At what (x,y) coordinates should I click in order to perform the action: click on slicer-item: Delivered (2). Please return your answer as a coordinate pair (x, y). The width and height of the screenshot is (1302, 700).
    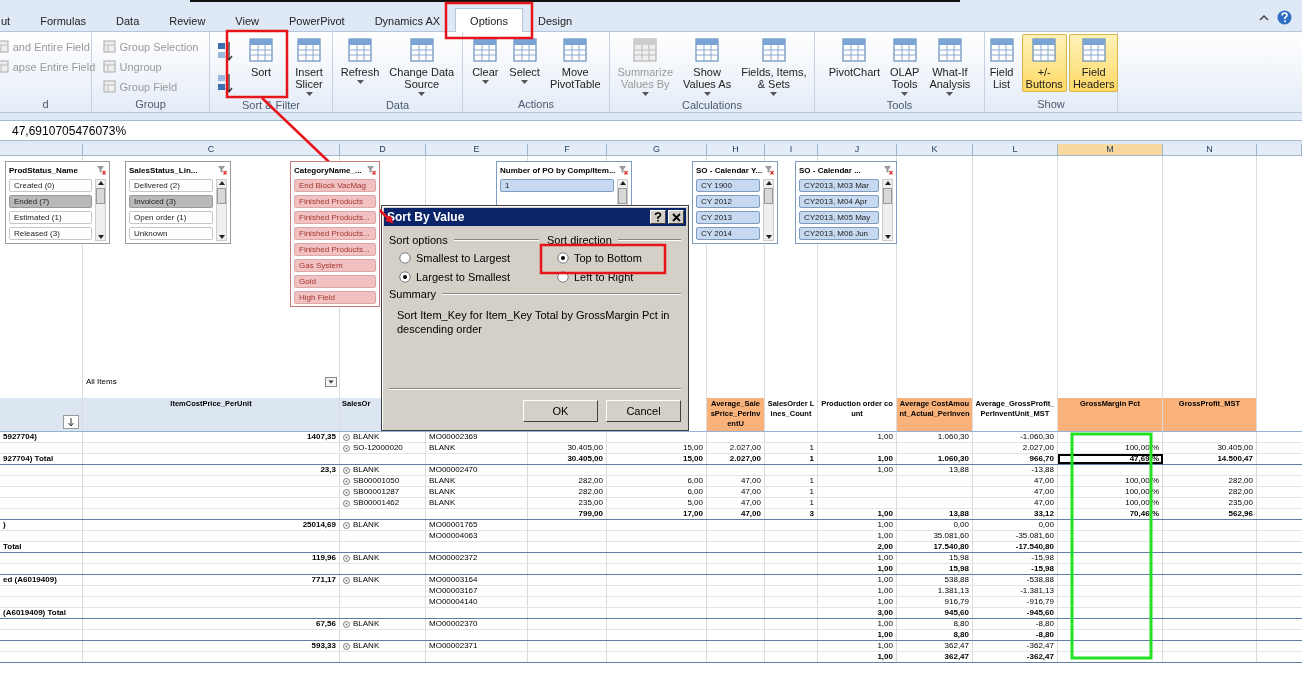
    Looking at the image, I should click on (171, 185).